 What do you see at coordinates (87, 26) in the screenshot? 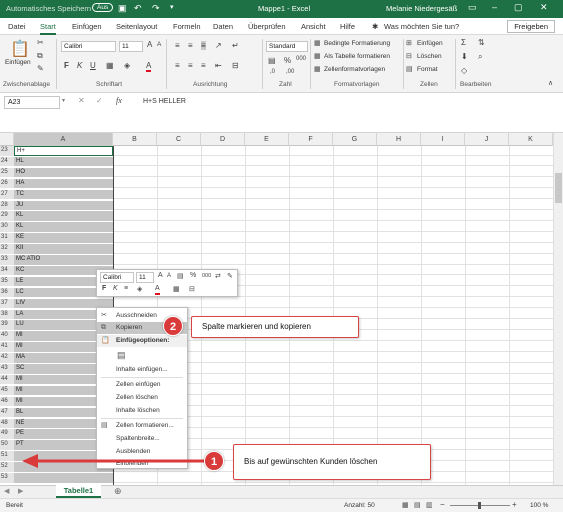
I see `tab-einfuegen: Einfügen` at bounding box center [87, 26].